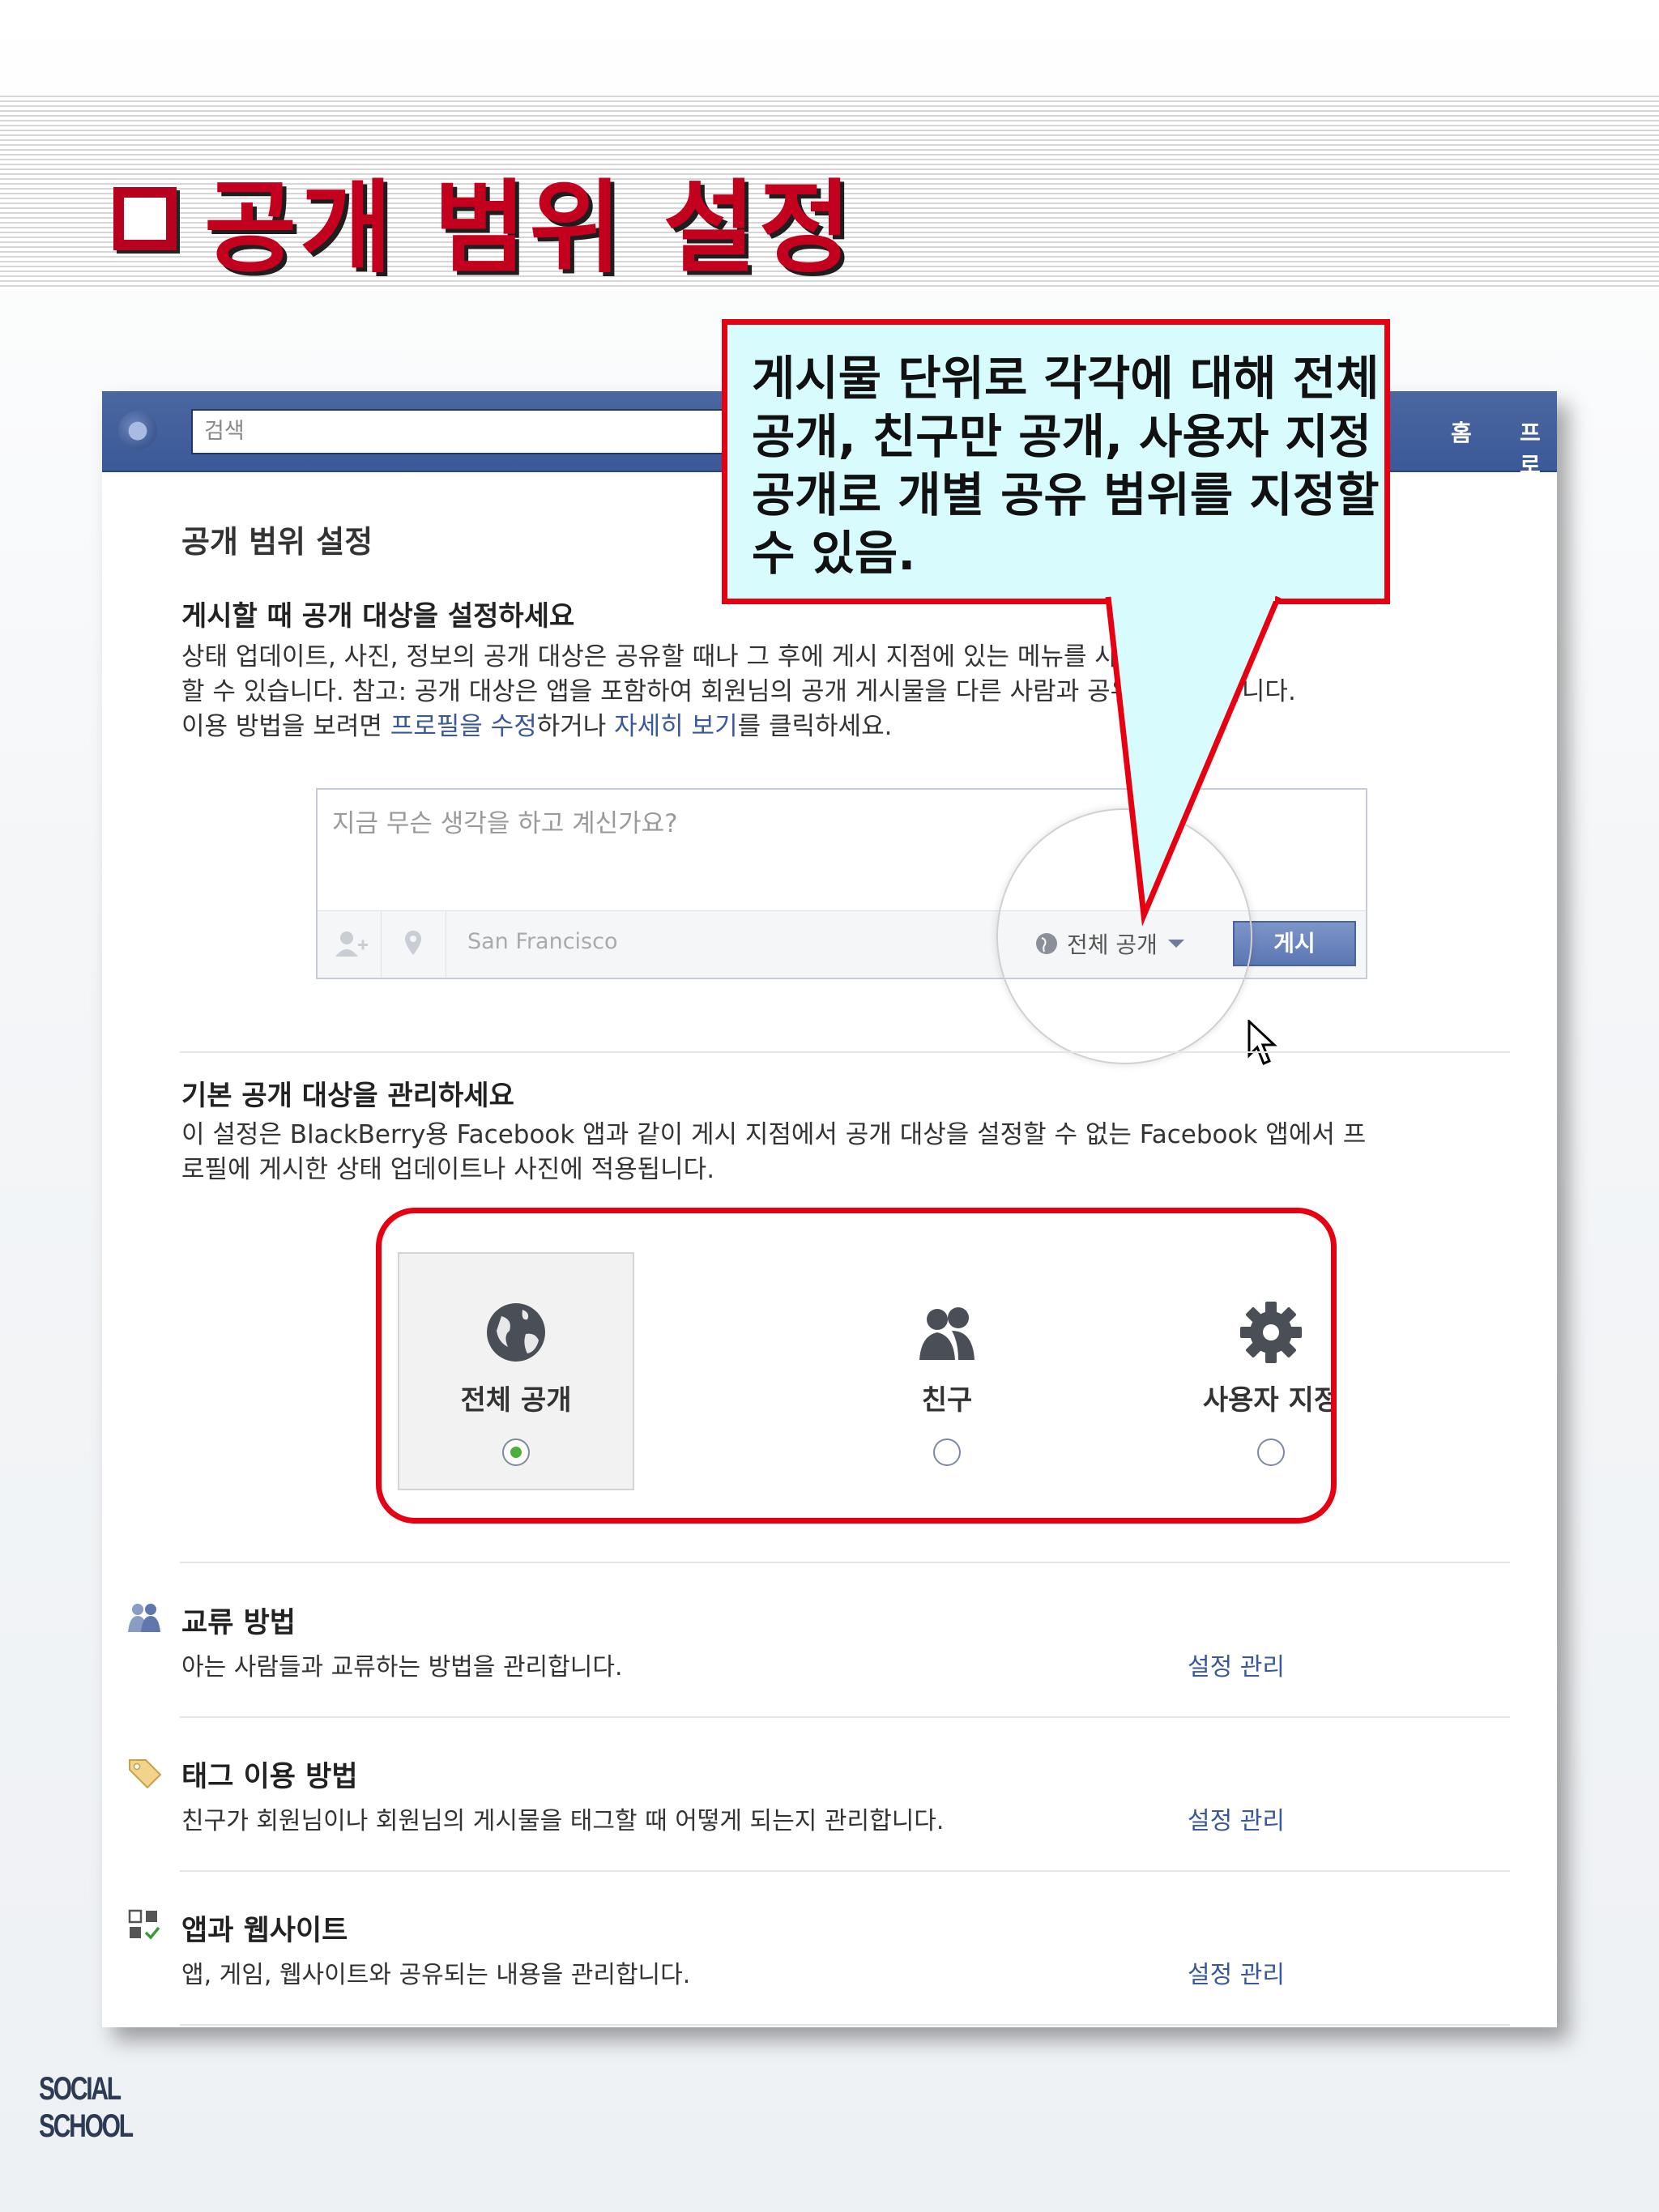 The height and width of the screenshot is (2212, 1659). I want to click on settings-description: 아는 사람들과 교류하는 방법을 관리합니다., so click(402, 1667).